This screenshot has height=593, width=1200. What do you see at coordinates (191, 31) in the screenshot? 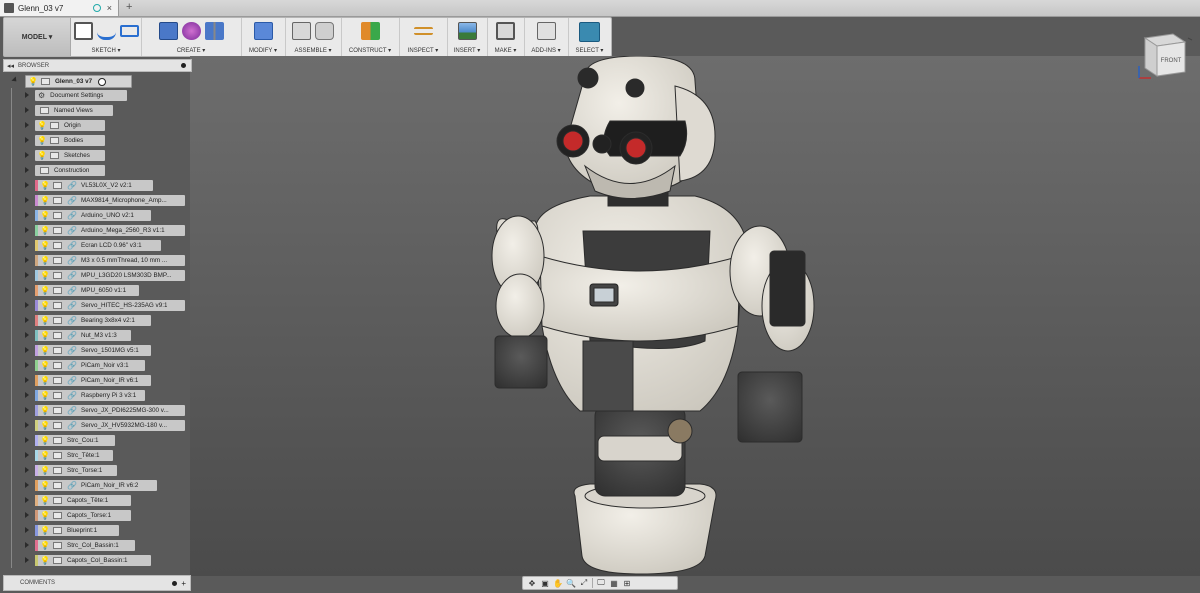
I see `form-icon` at bounding box center [191, 31].